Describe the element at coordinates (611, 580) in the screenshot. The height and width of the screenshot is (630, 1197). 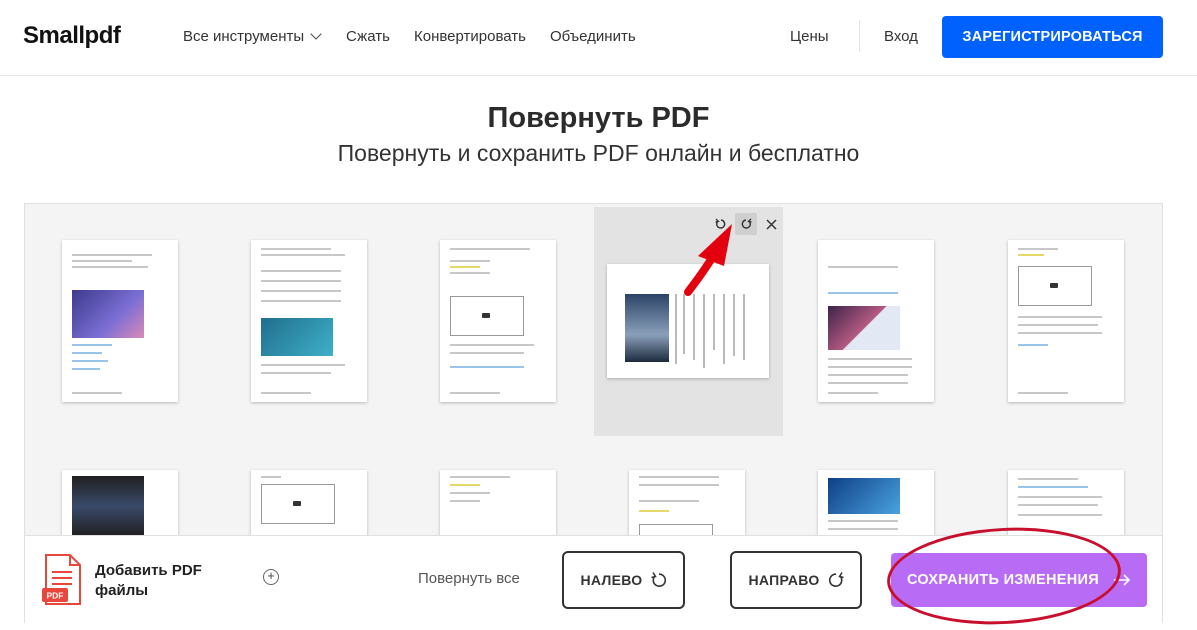
I see `rotate-left-label: НАЛЕВО` at that location.